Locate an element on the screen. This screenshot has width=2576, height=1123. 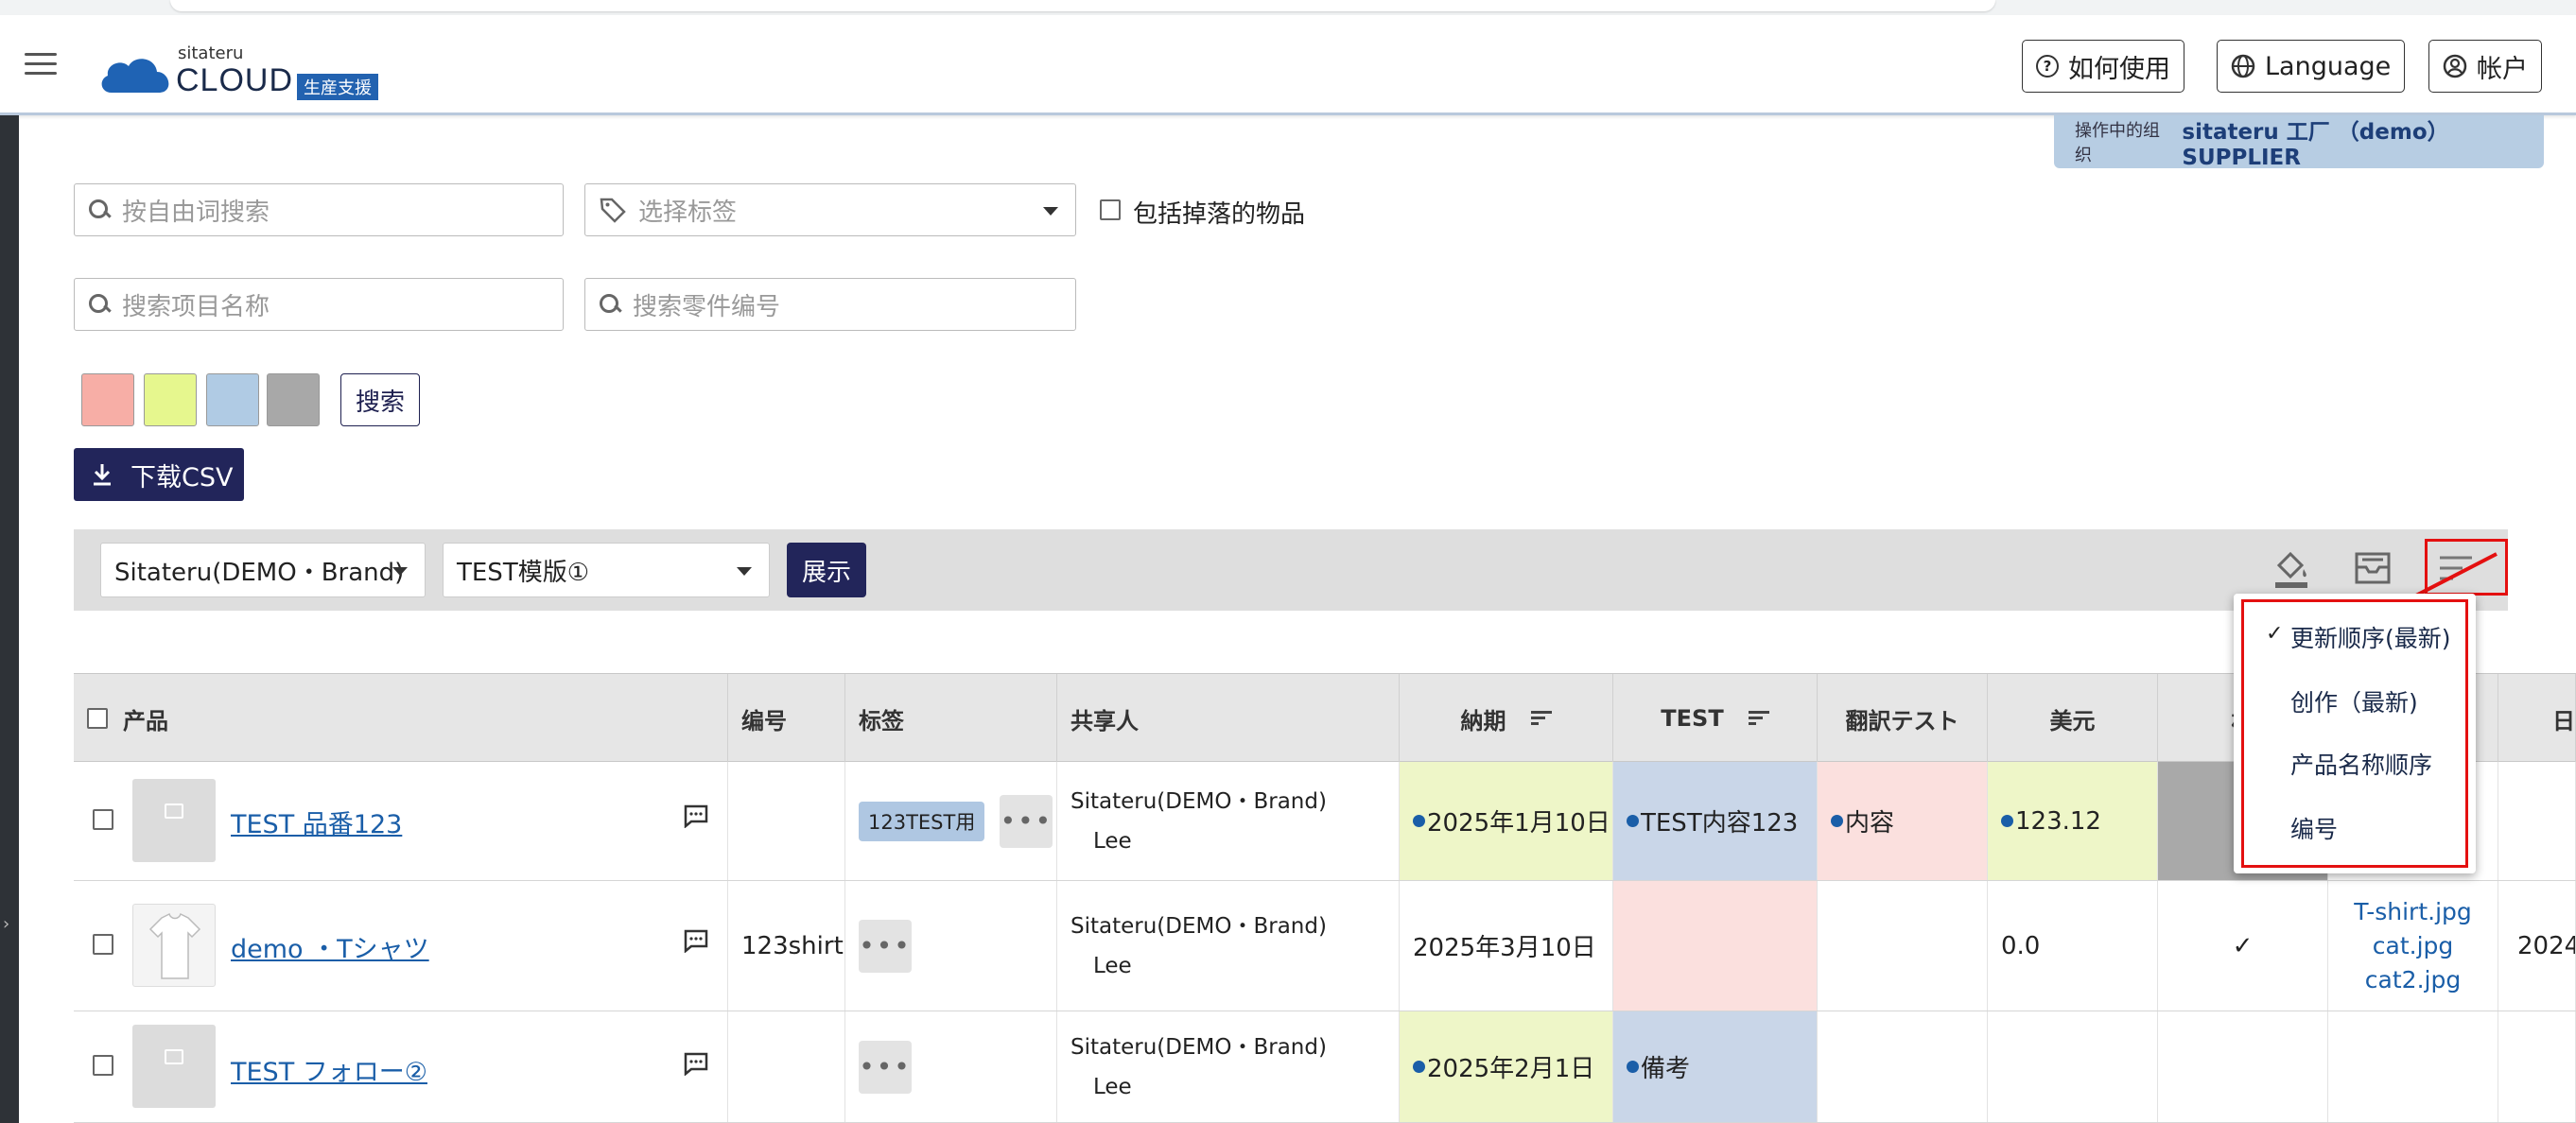
column-code: 编号 is located at coordinates (786, 718).